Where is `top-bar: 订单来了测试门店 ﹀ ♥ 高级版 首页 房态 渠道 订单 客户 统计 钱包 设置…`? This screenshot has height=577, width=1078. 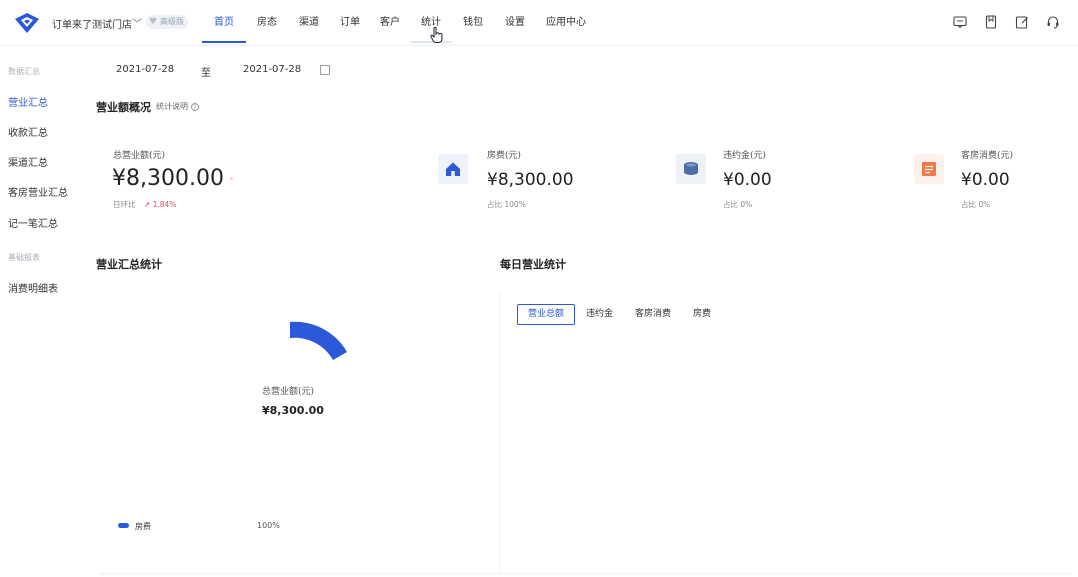 top-bar: 订单来了测试门店 ﹀ ♥ 高级版 首页 房态 渠道 订单 客户 统计 钱包 设置… is located at coordinates (539, 23).